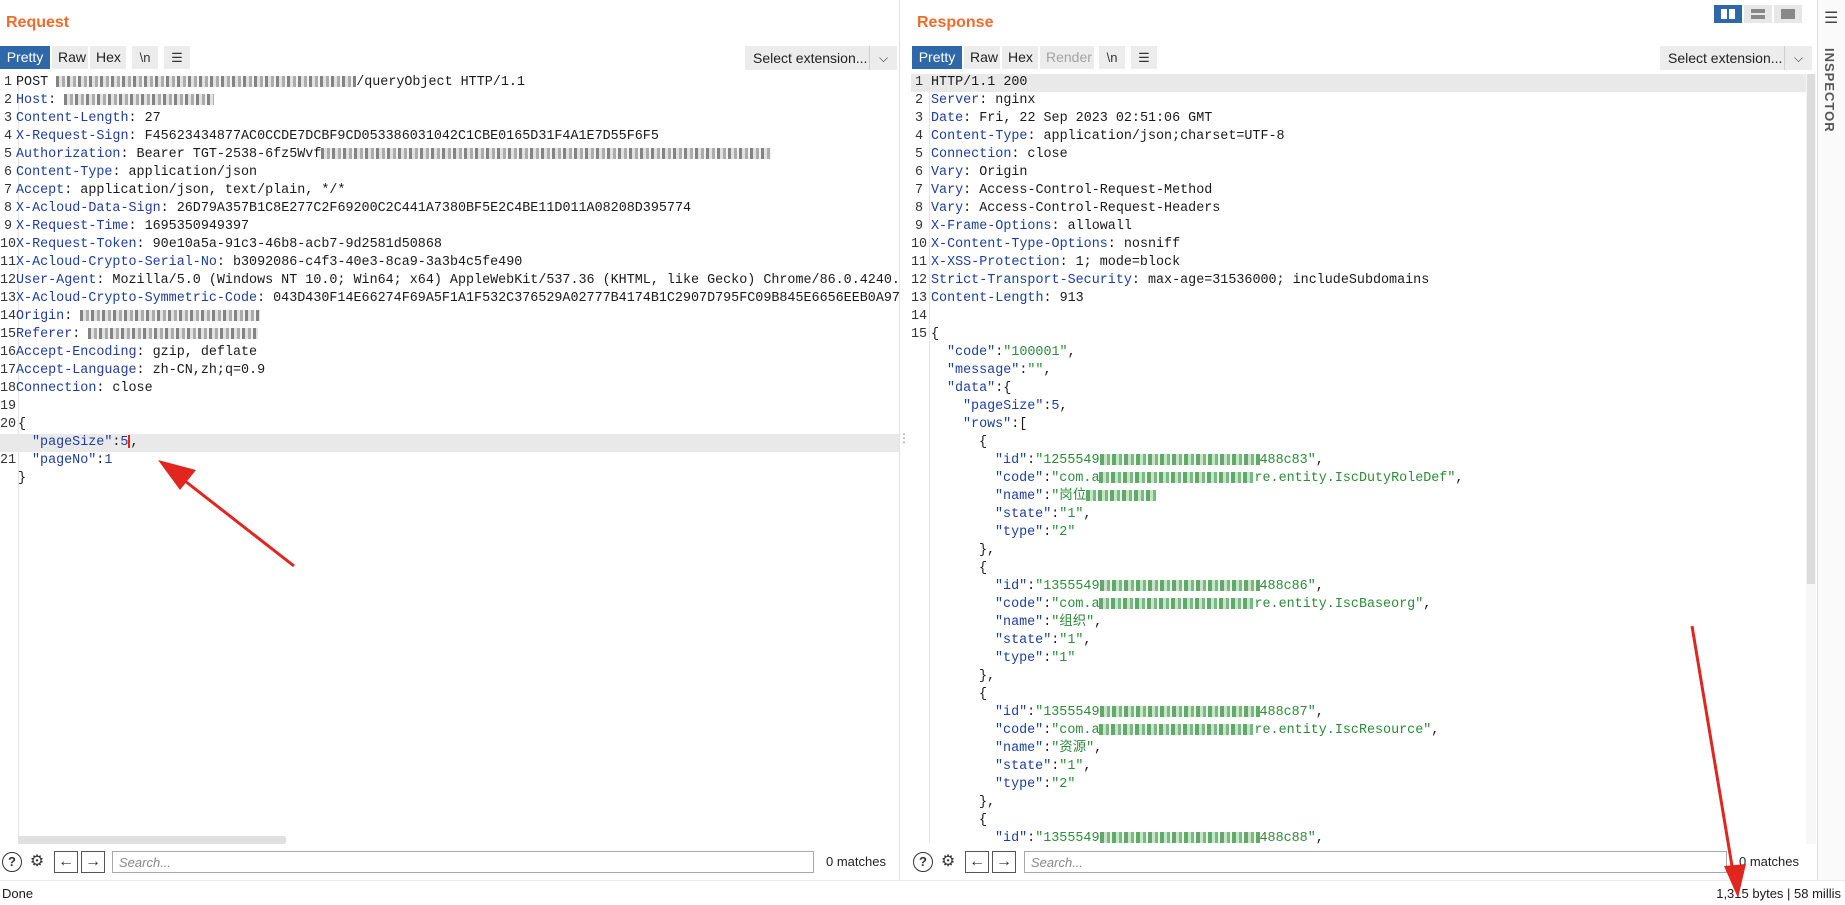 The image size is (1845, 905). Describe the element at coordinates (108, 57) in the screenshot. I see `request-tab-hex: Hex` at that location.